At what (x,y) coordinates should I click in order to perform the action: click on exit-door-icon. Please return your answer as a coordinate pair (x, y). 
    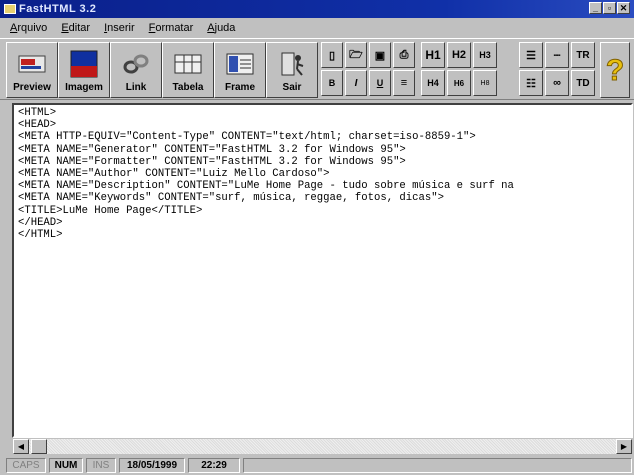
    Looking at the image, I should click on (292, 64).